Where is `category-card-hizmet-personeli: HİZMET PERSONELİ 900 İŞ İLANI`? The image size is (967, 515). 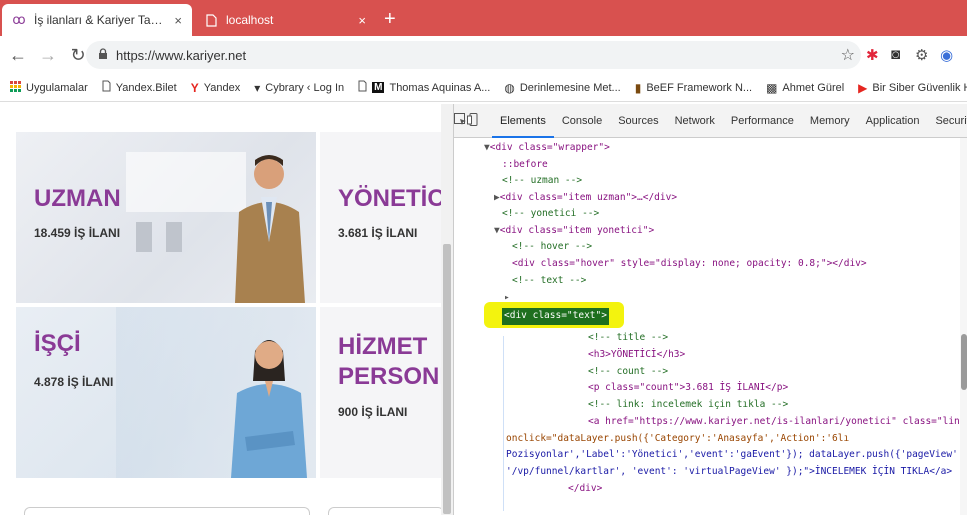
category-card-hizmet-personeli: HİZMET PERSONELİ 900 İŞ İLANI is located at coordinates (384, 392).